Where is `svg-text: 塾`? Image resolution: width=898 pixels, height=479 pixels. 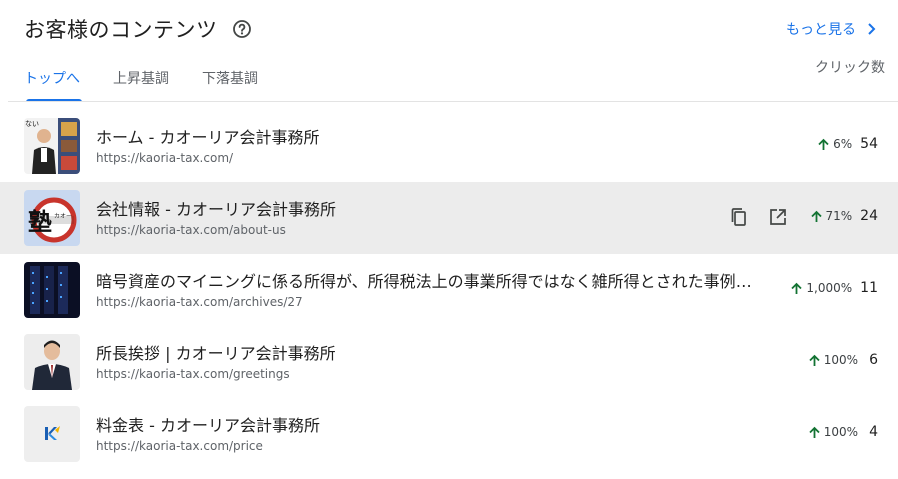 svg-text: 塾 is located at coordinates (40, 221).